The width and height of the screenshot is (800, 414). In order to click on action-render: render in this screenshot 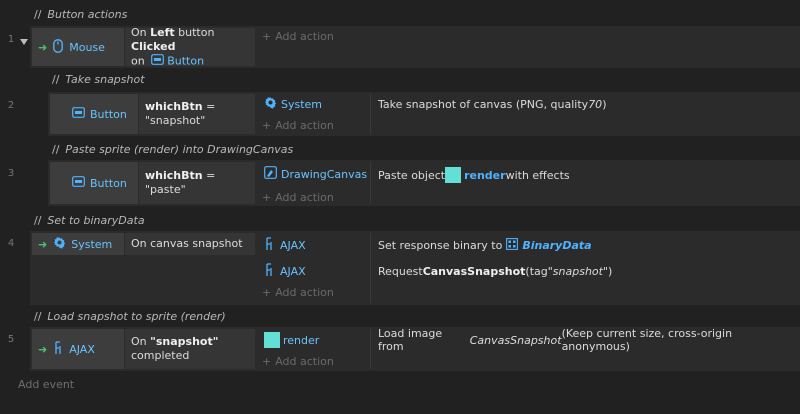, I will do `click(291, 340)`.